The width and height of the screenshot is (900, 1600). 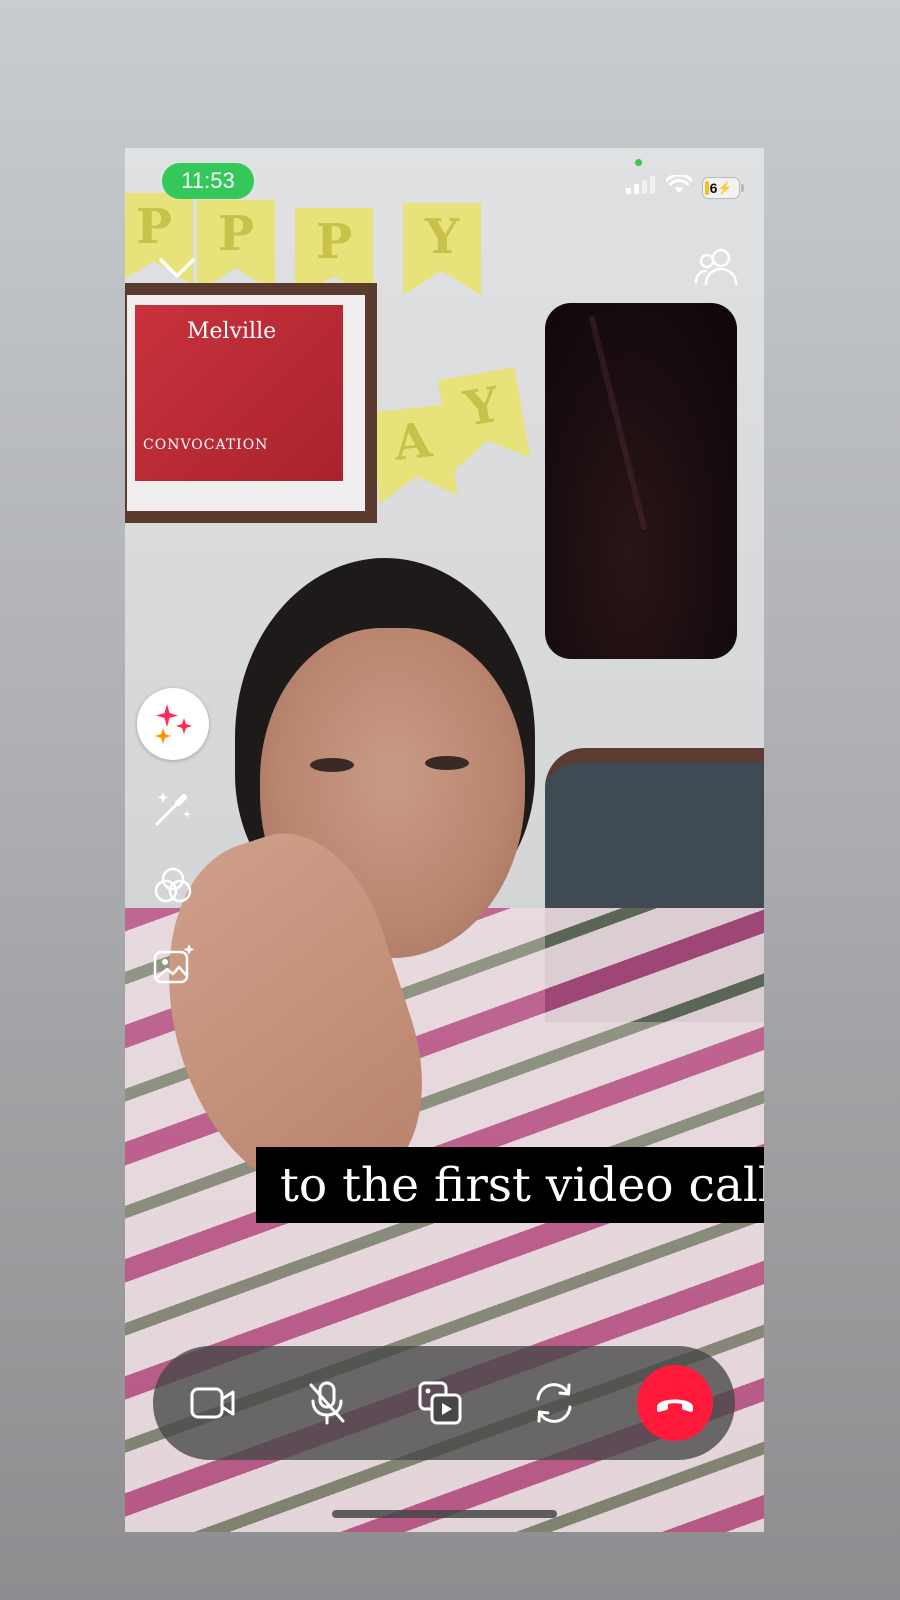 I want to click on status-time: 11:53, so click(x=208, y=181).